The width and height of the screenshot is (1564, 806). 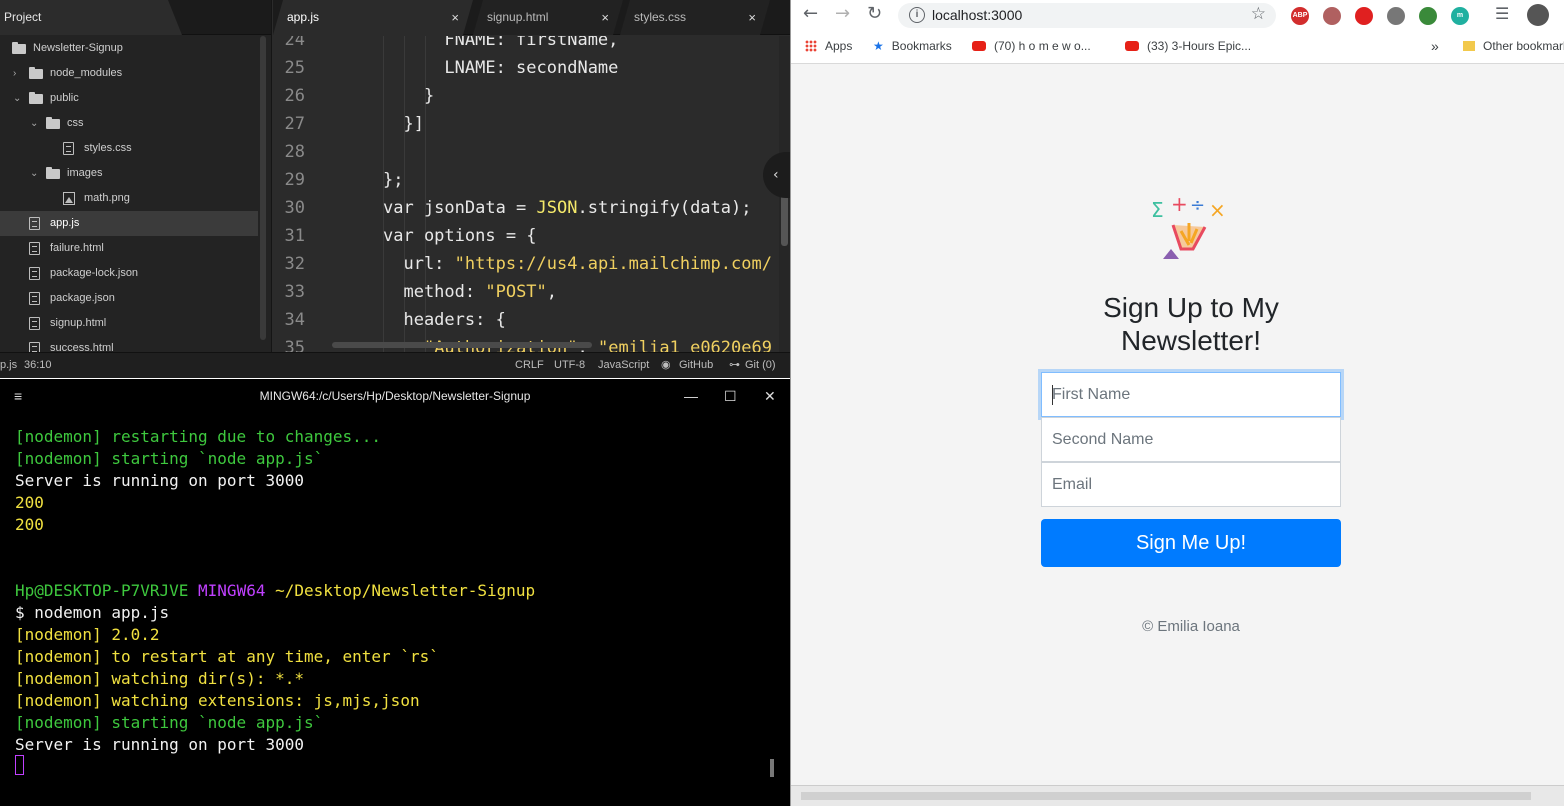 What do you see at coordinates (107, 590) in the screenshot?
I see `terminal-text: Hp@DESKTOP-P7VRJVE` at bounding box center [107, 590].